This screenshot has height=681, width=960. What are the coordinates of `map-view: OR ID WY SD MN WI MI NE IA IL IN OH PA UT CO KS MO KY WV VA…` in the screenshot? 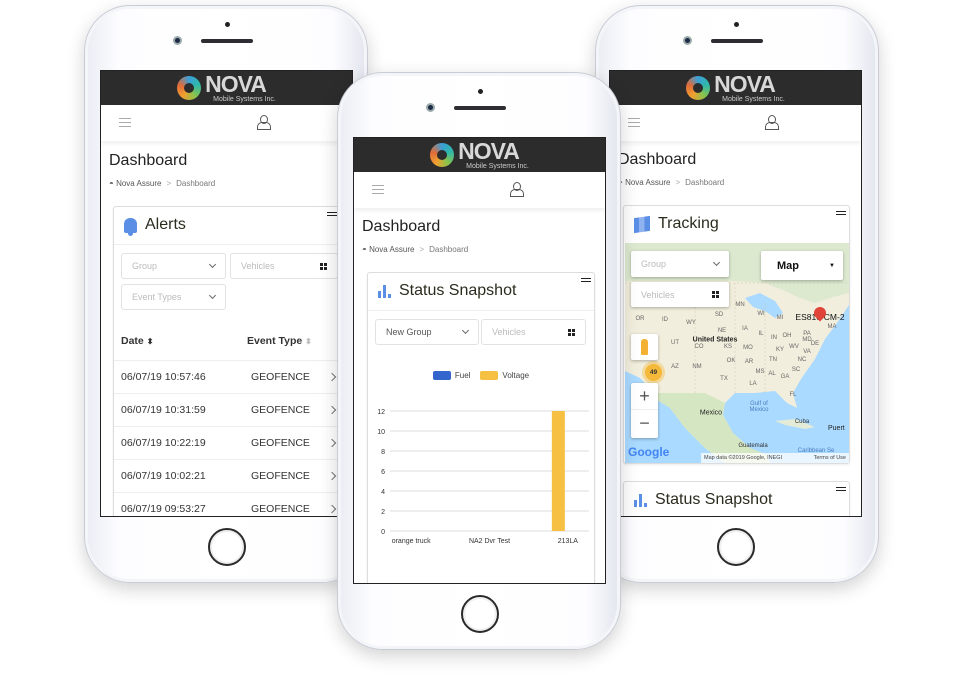 It's located at (737, 353).